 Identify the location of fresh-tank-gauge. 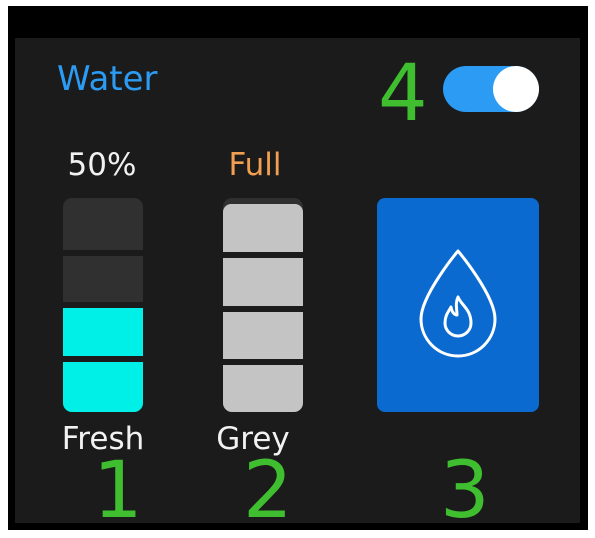
(103, 305).